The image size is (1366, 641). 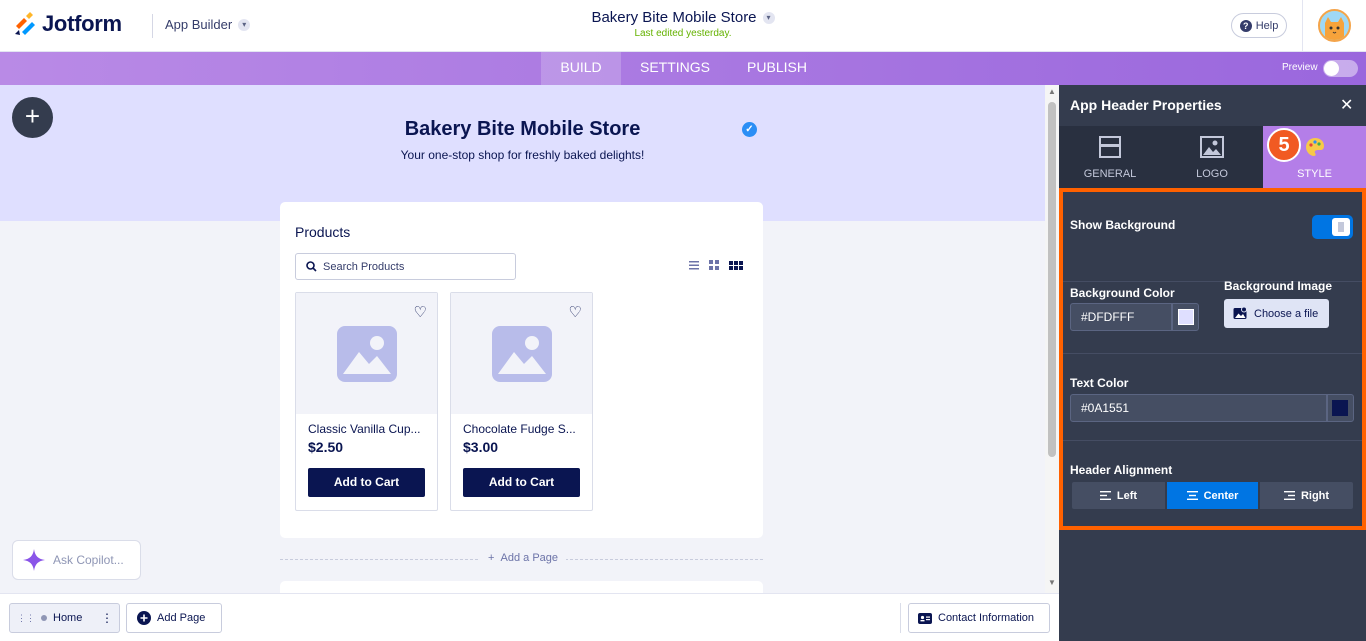 I want to click on panel-title: App Header Properties, so click(x=1146, y=105).